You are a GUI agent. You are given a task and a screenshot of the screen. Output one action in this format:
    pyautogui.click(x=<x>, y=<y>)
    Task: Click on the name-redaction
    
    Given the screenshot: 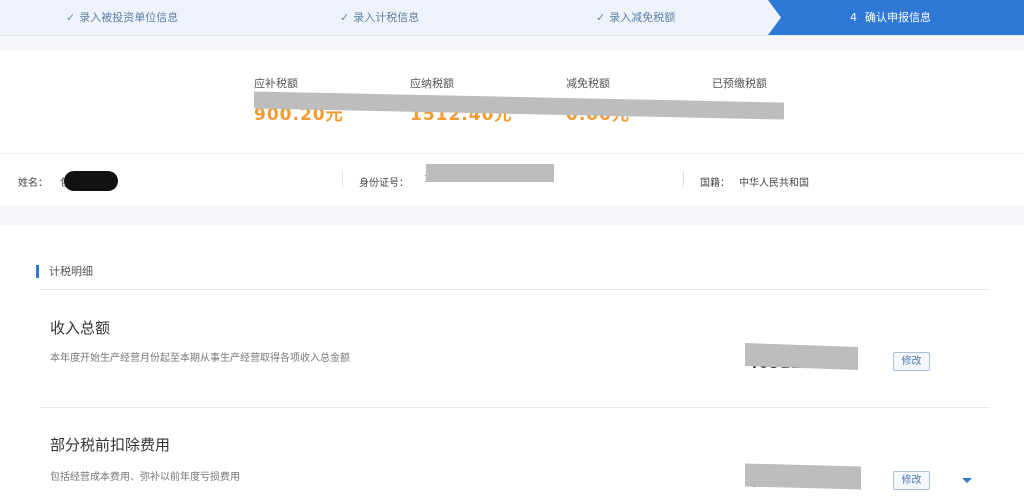 What is the action you would take?
    pyautogui.click(x=91, y=181)
    